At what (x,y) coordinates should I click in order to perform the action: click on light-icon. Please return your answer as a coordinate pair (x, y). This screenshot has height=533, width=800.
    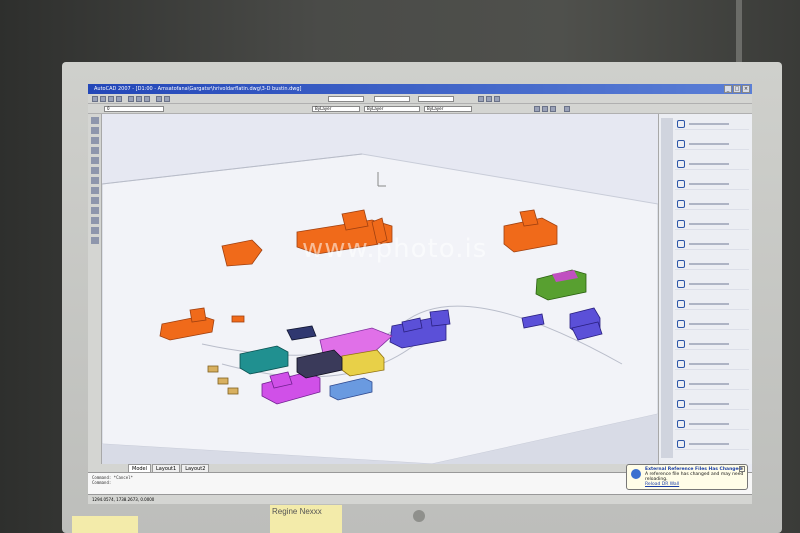
    Looking at the image, I should click on (553, 109).